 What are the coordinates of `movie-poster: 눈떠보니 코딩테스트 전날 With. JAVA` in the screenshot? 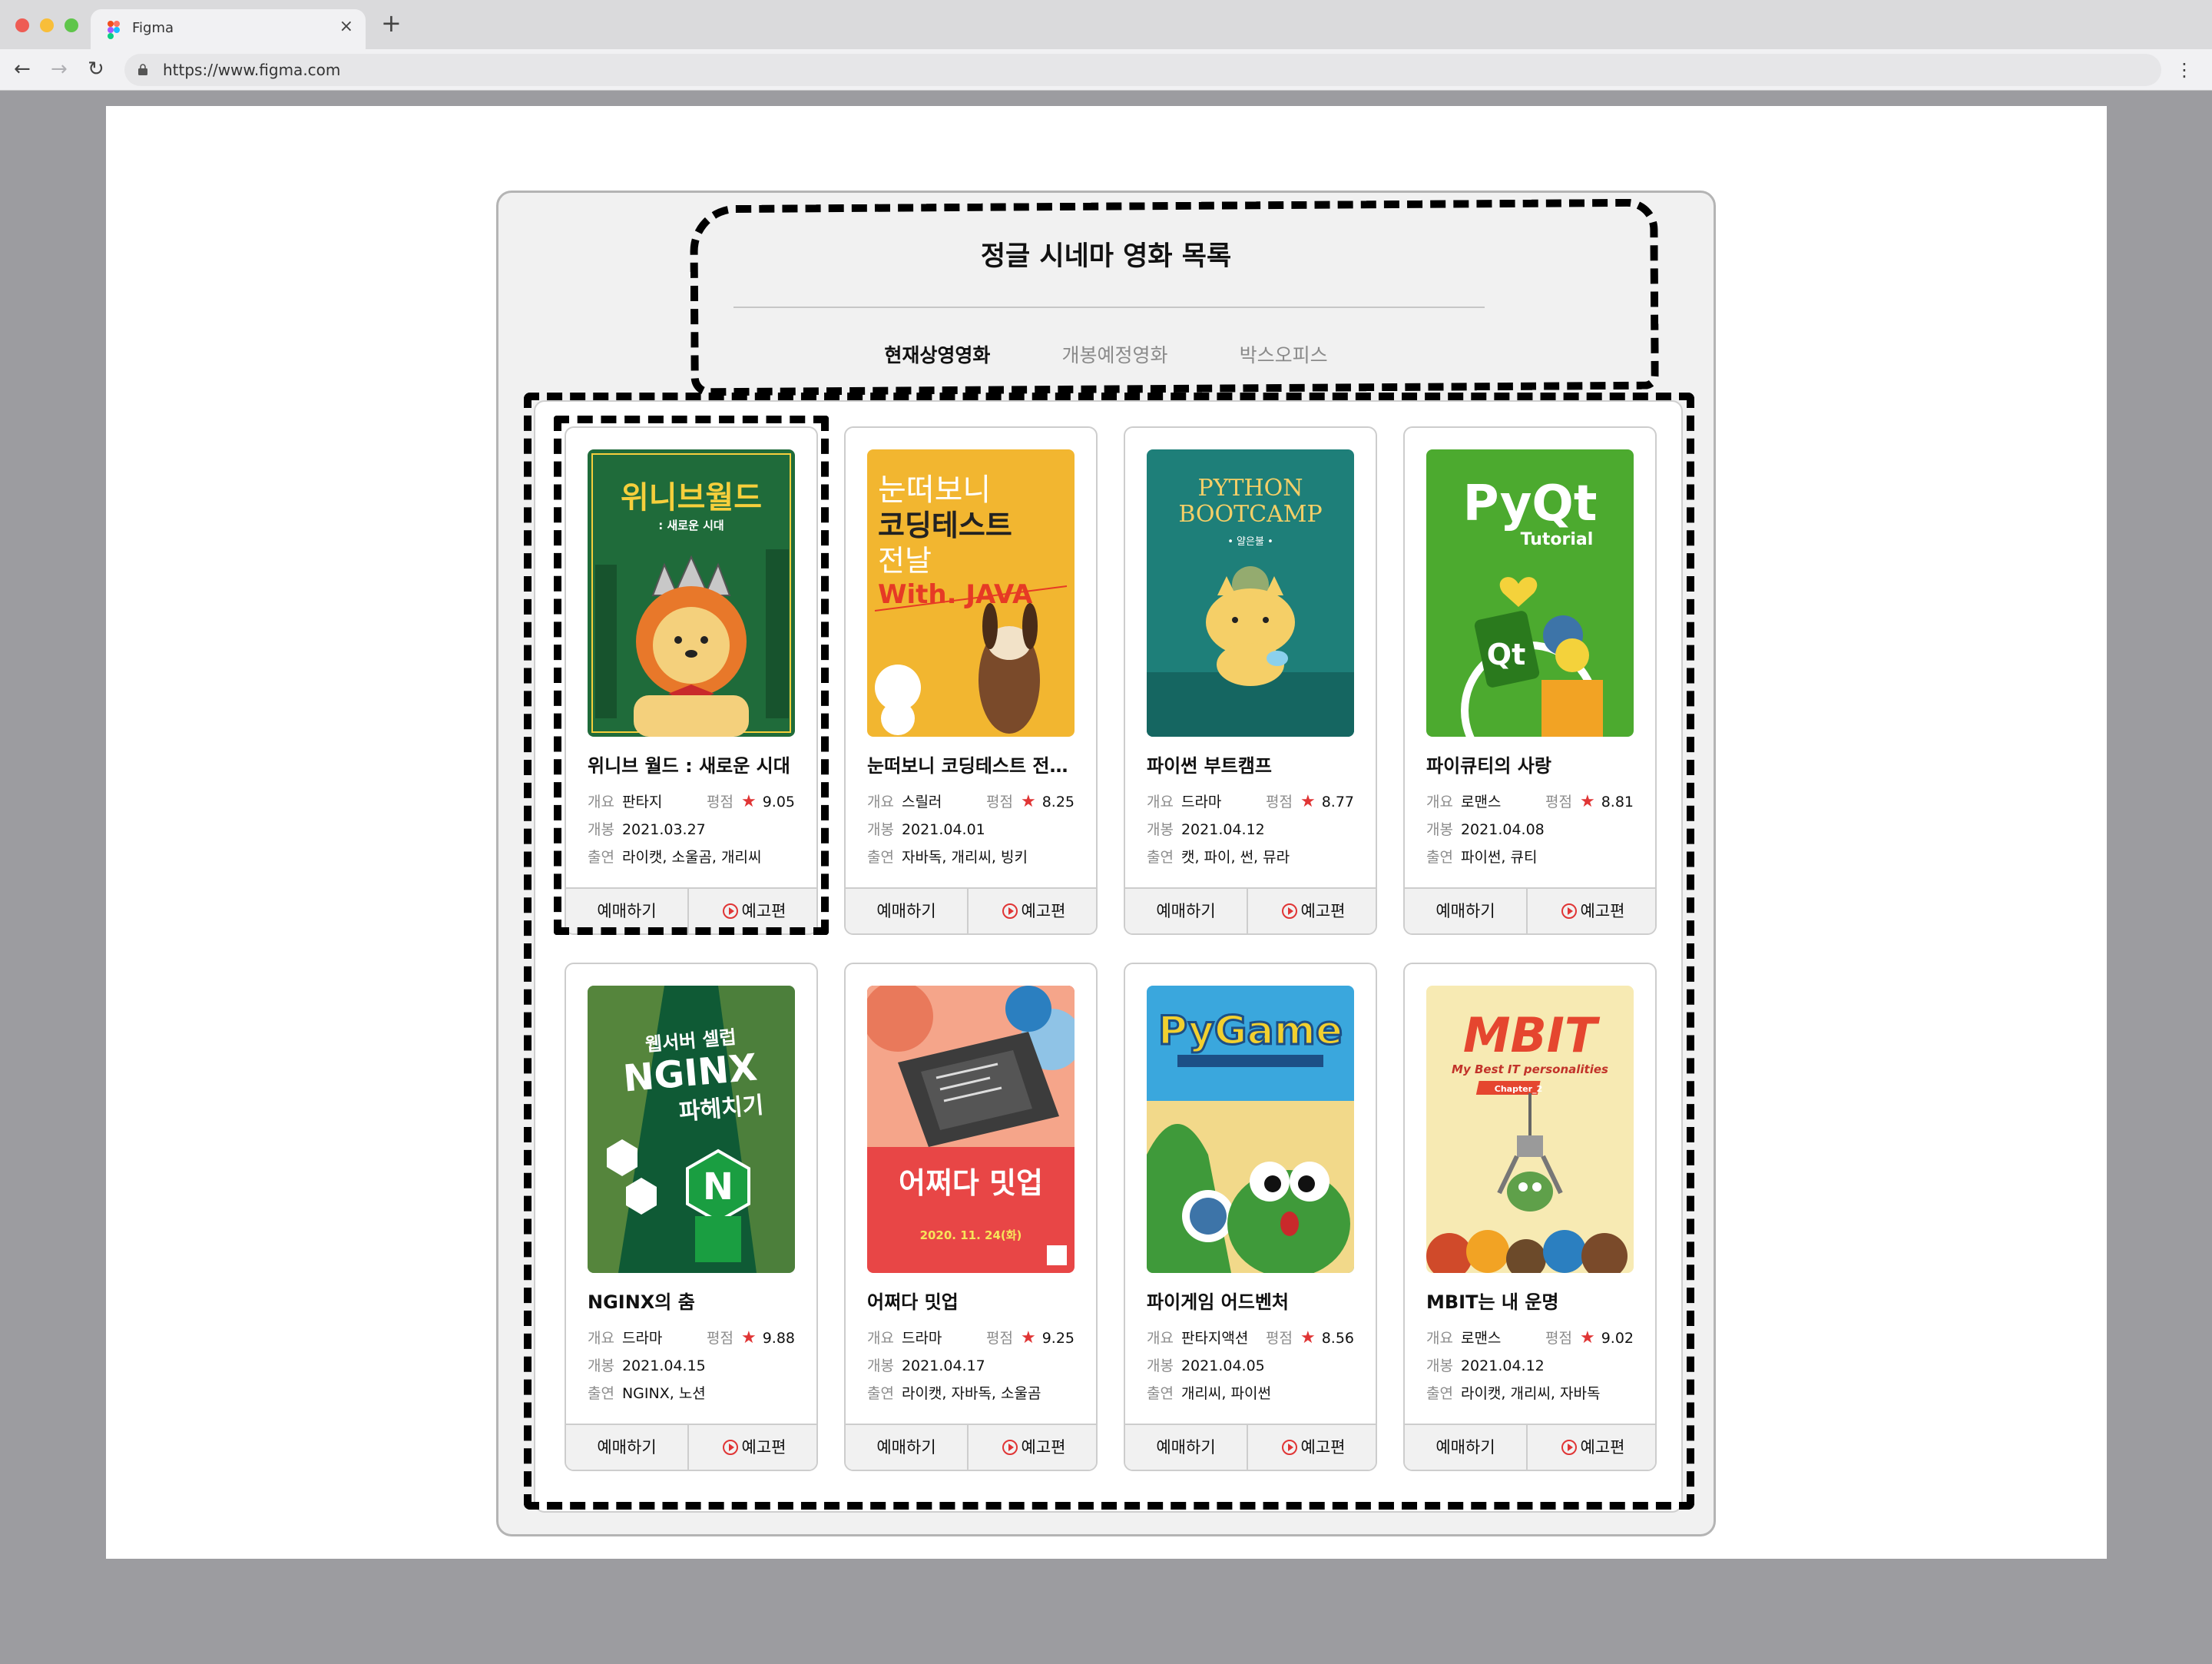 It's located at (971, 593).